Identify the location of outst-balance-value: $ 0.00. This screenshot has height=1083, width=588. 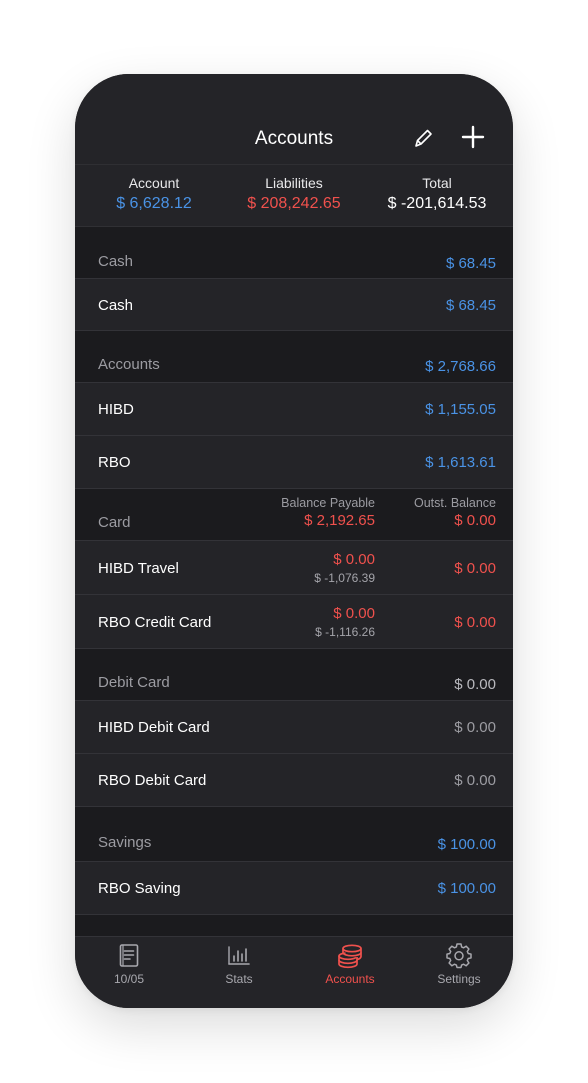
(475, 520).